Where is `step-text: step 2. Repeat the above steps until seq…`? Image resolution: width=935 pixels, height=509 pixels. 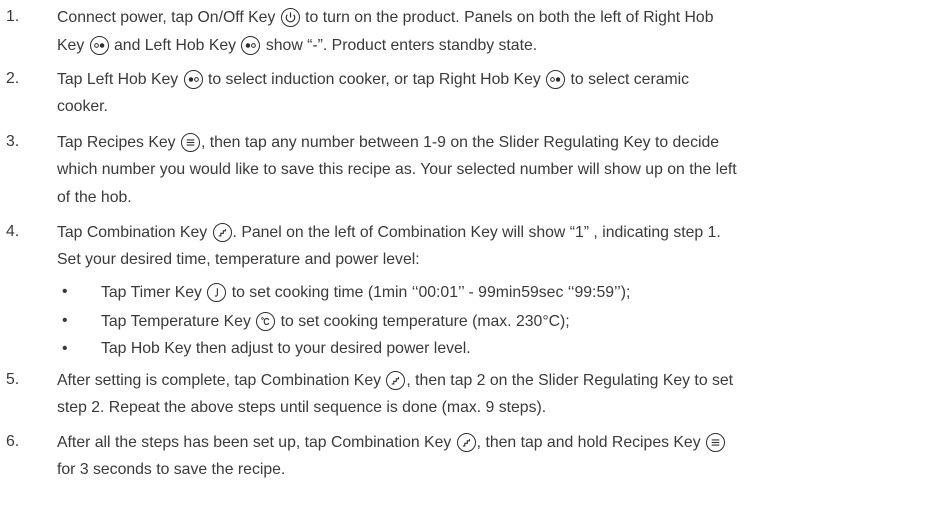 step-text: step 2. Repeat the above steps until seq… is located at coordinates (302, 407).